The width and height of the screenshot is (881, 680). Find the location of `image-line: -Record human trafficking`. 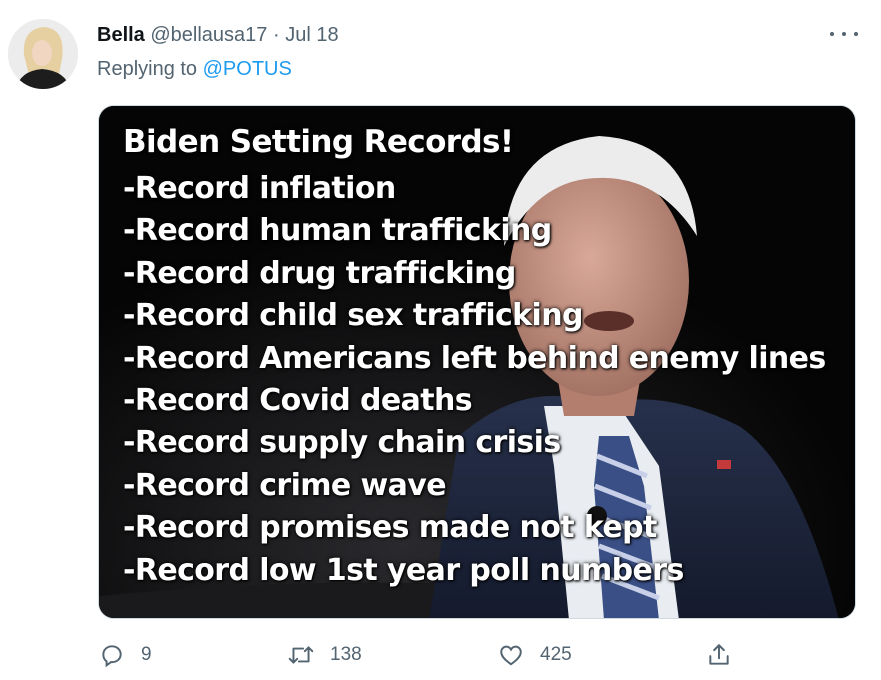

image-line: -Record human trafficking is located at coordinates (337, 231).